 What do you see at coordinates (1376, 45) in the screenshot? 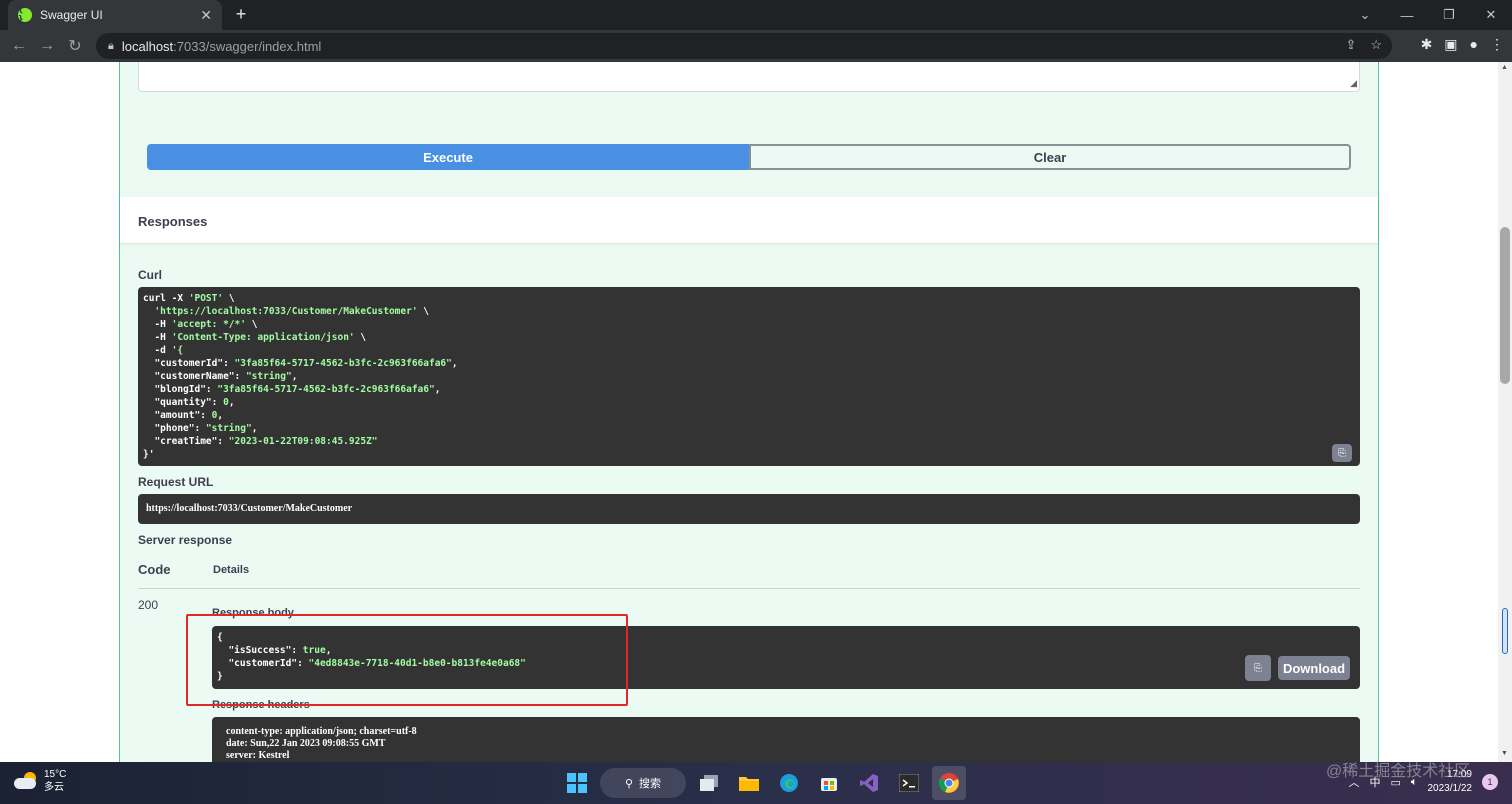
I see `bookmark-star-icon: ☆` at bounding box center [1376, 45].